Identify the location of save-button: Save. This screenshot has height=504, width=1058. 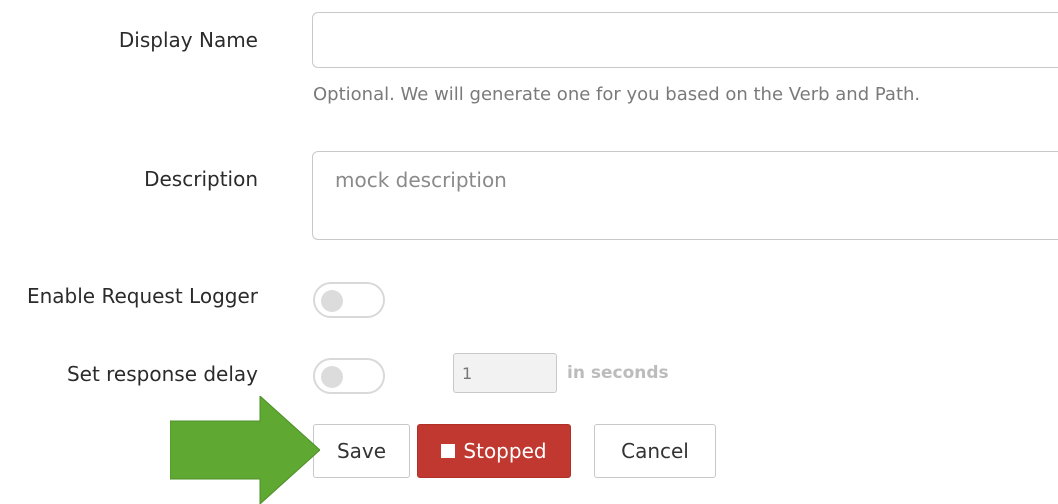
(361, 451).